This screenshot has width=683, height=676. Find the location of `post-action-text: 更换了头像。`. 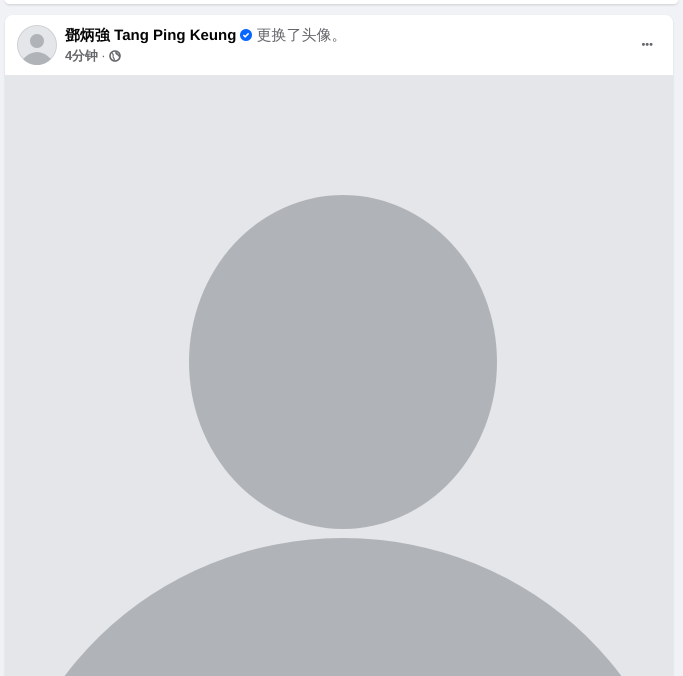

post-action-text: 更换了头像。 is located at coordinates (301, 35).